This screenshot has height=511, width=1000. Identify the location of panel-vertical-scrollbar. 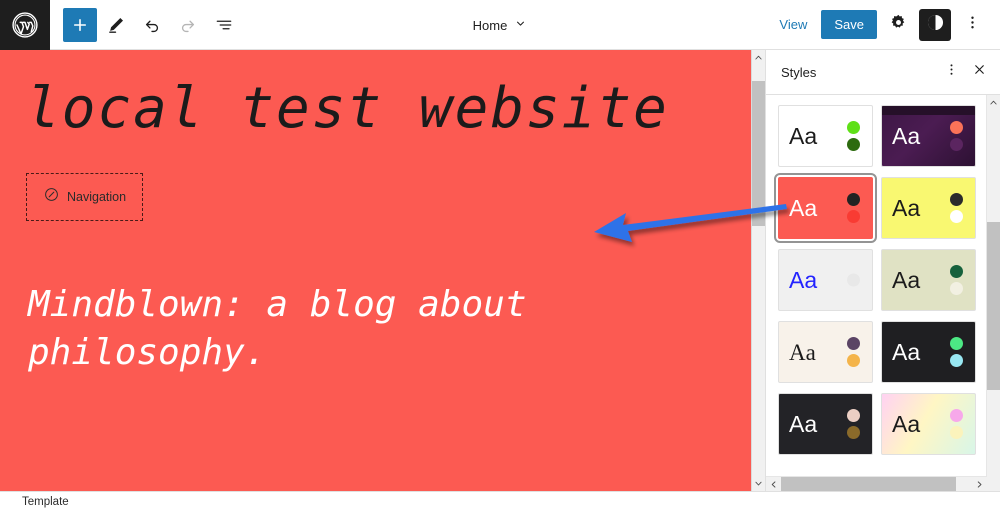
(993, 293).